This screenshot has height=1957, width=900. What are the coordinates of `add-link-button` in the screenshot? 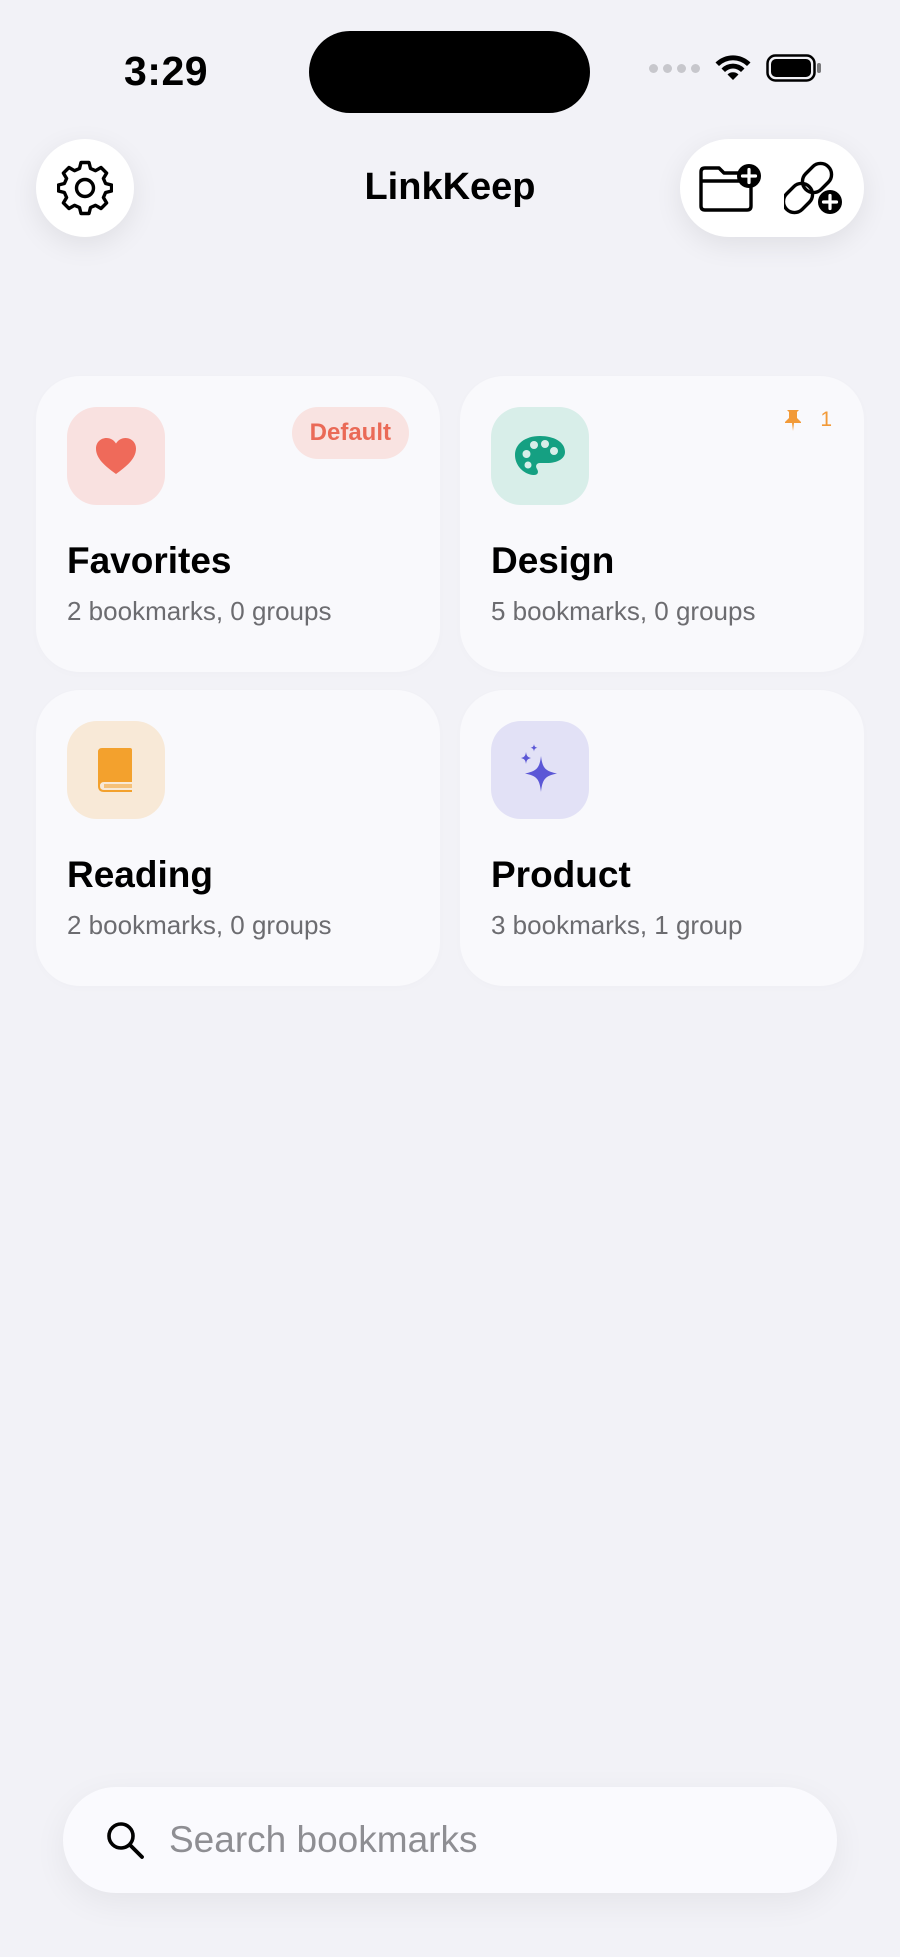 It's located at (814, 188).